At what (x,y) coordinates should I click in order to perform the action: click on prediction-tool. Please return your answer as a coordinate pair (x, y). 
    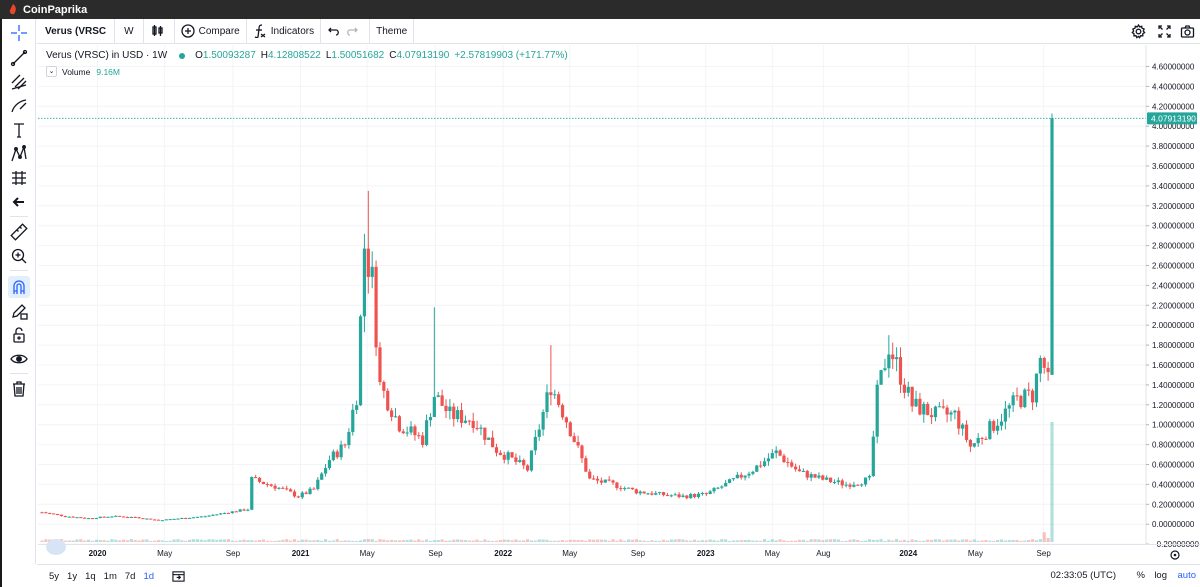
    Looking at the image, I should click on (19, 178).